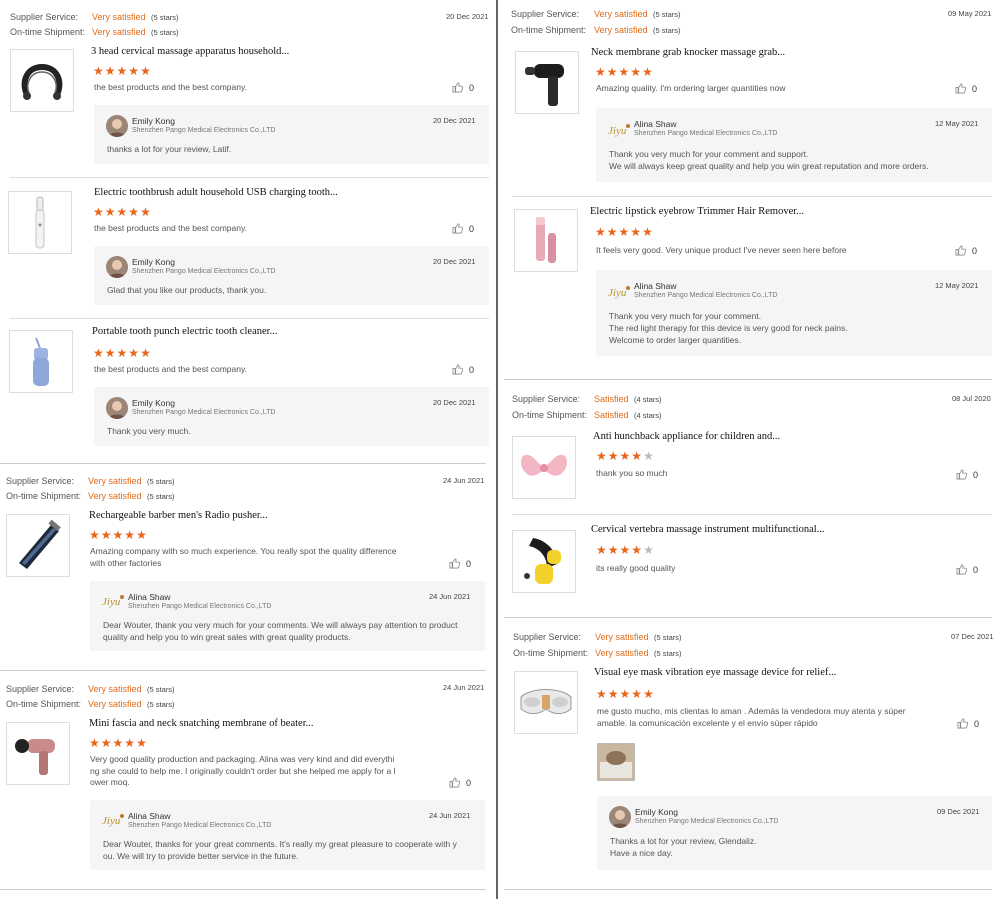  What do you see at coordinates (971, 398) in the screenshot?
I see `review-date: 08 Jul 2020` at bounding box center [971, 398].